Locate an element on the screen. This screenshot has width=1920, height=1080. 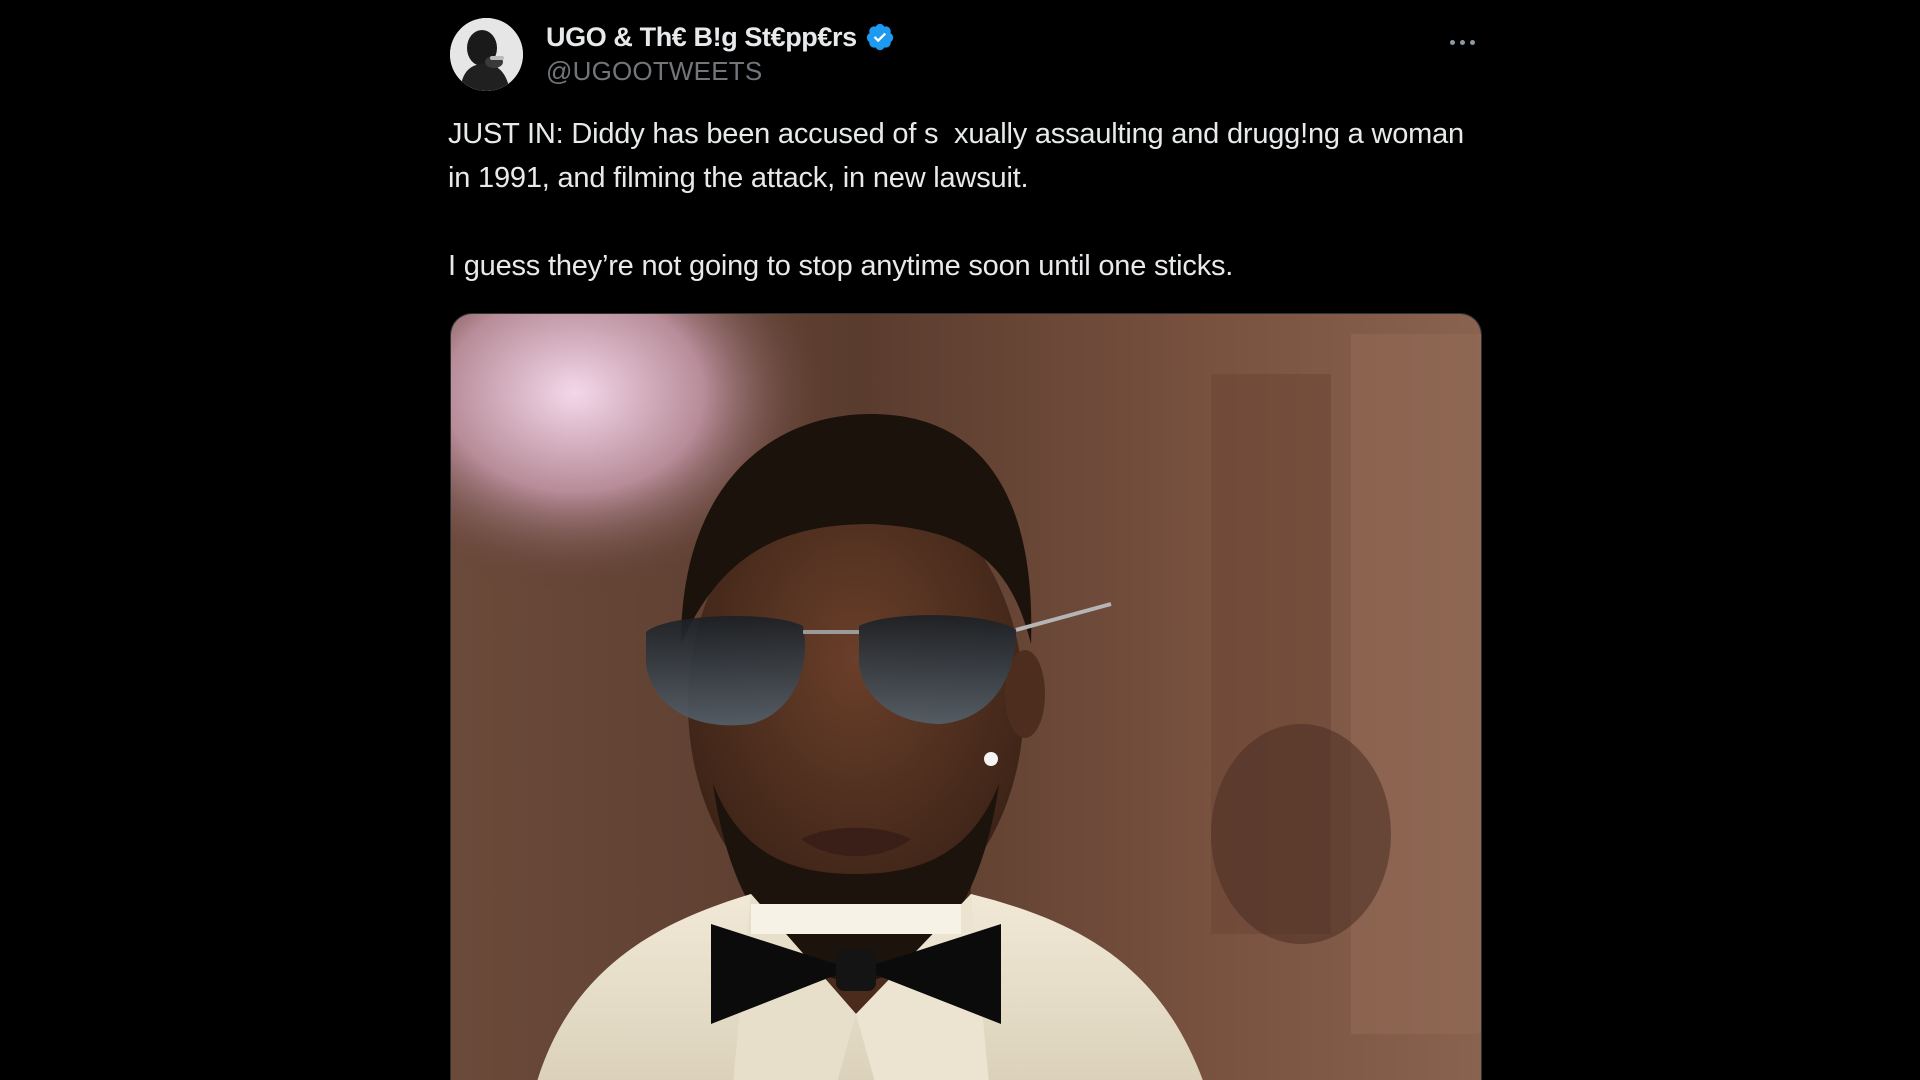
more-options-icon is located at coordinates (1462, 42).